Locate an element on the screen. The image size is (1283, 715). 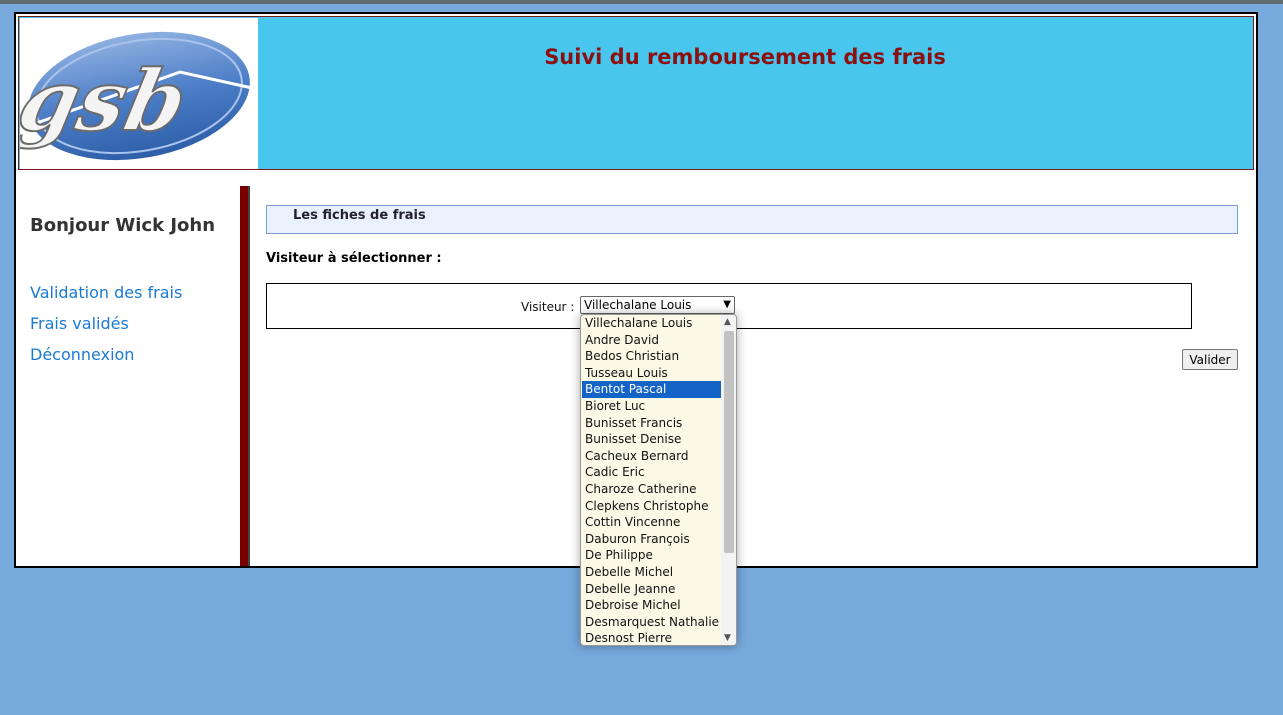
logo-letters: gsb is located at coordinates (108, 101).